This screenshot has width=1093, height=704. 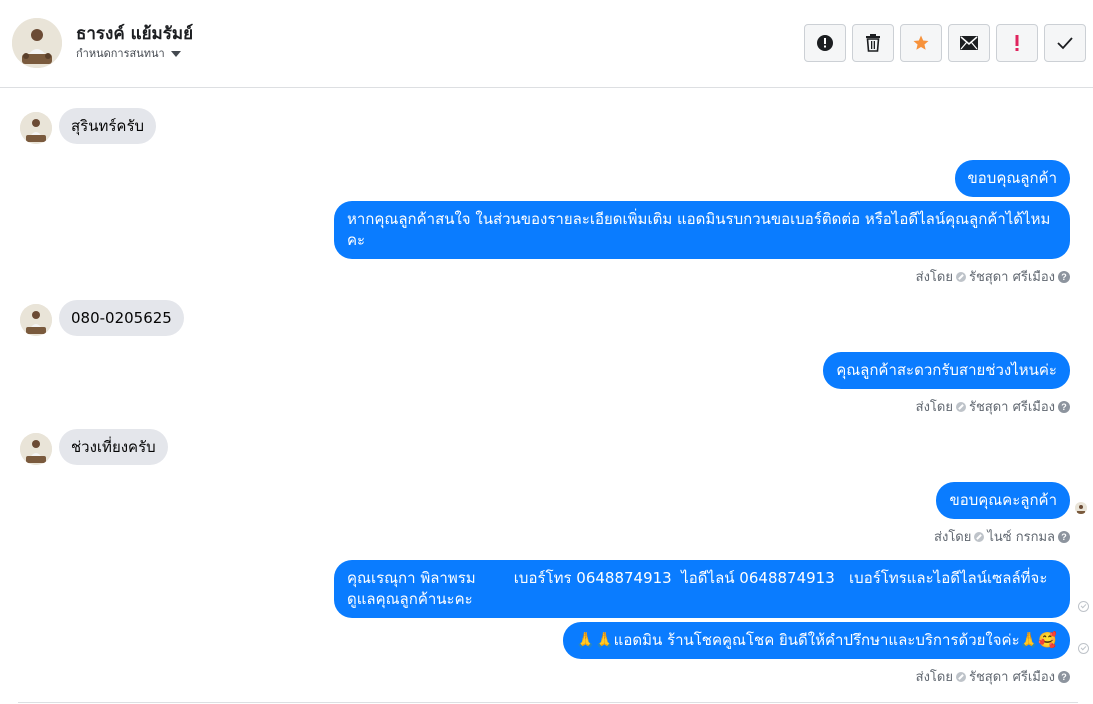 I want to click on report-spam-button, so click(x=825, y=43).